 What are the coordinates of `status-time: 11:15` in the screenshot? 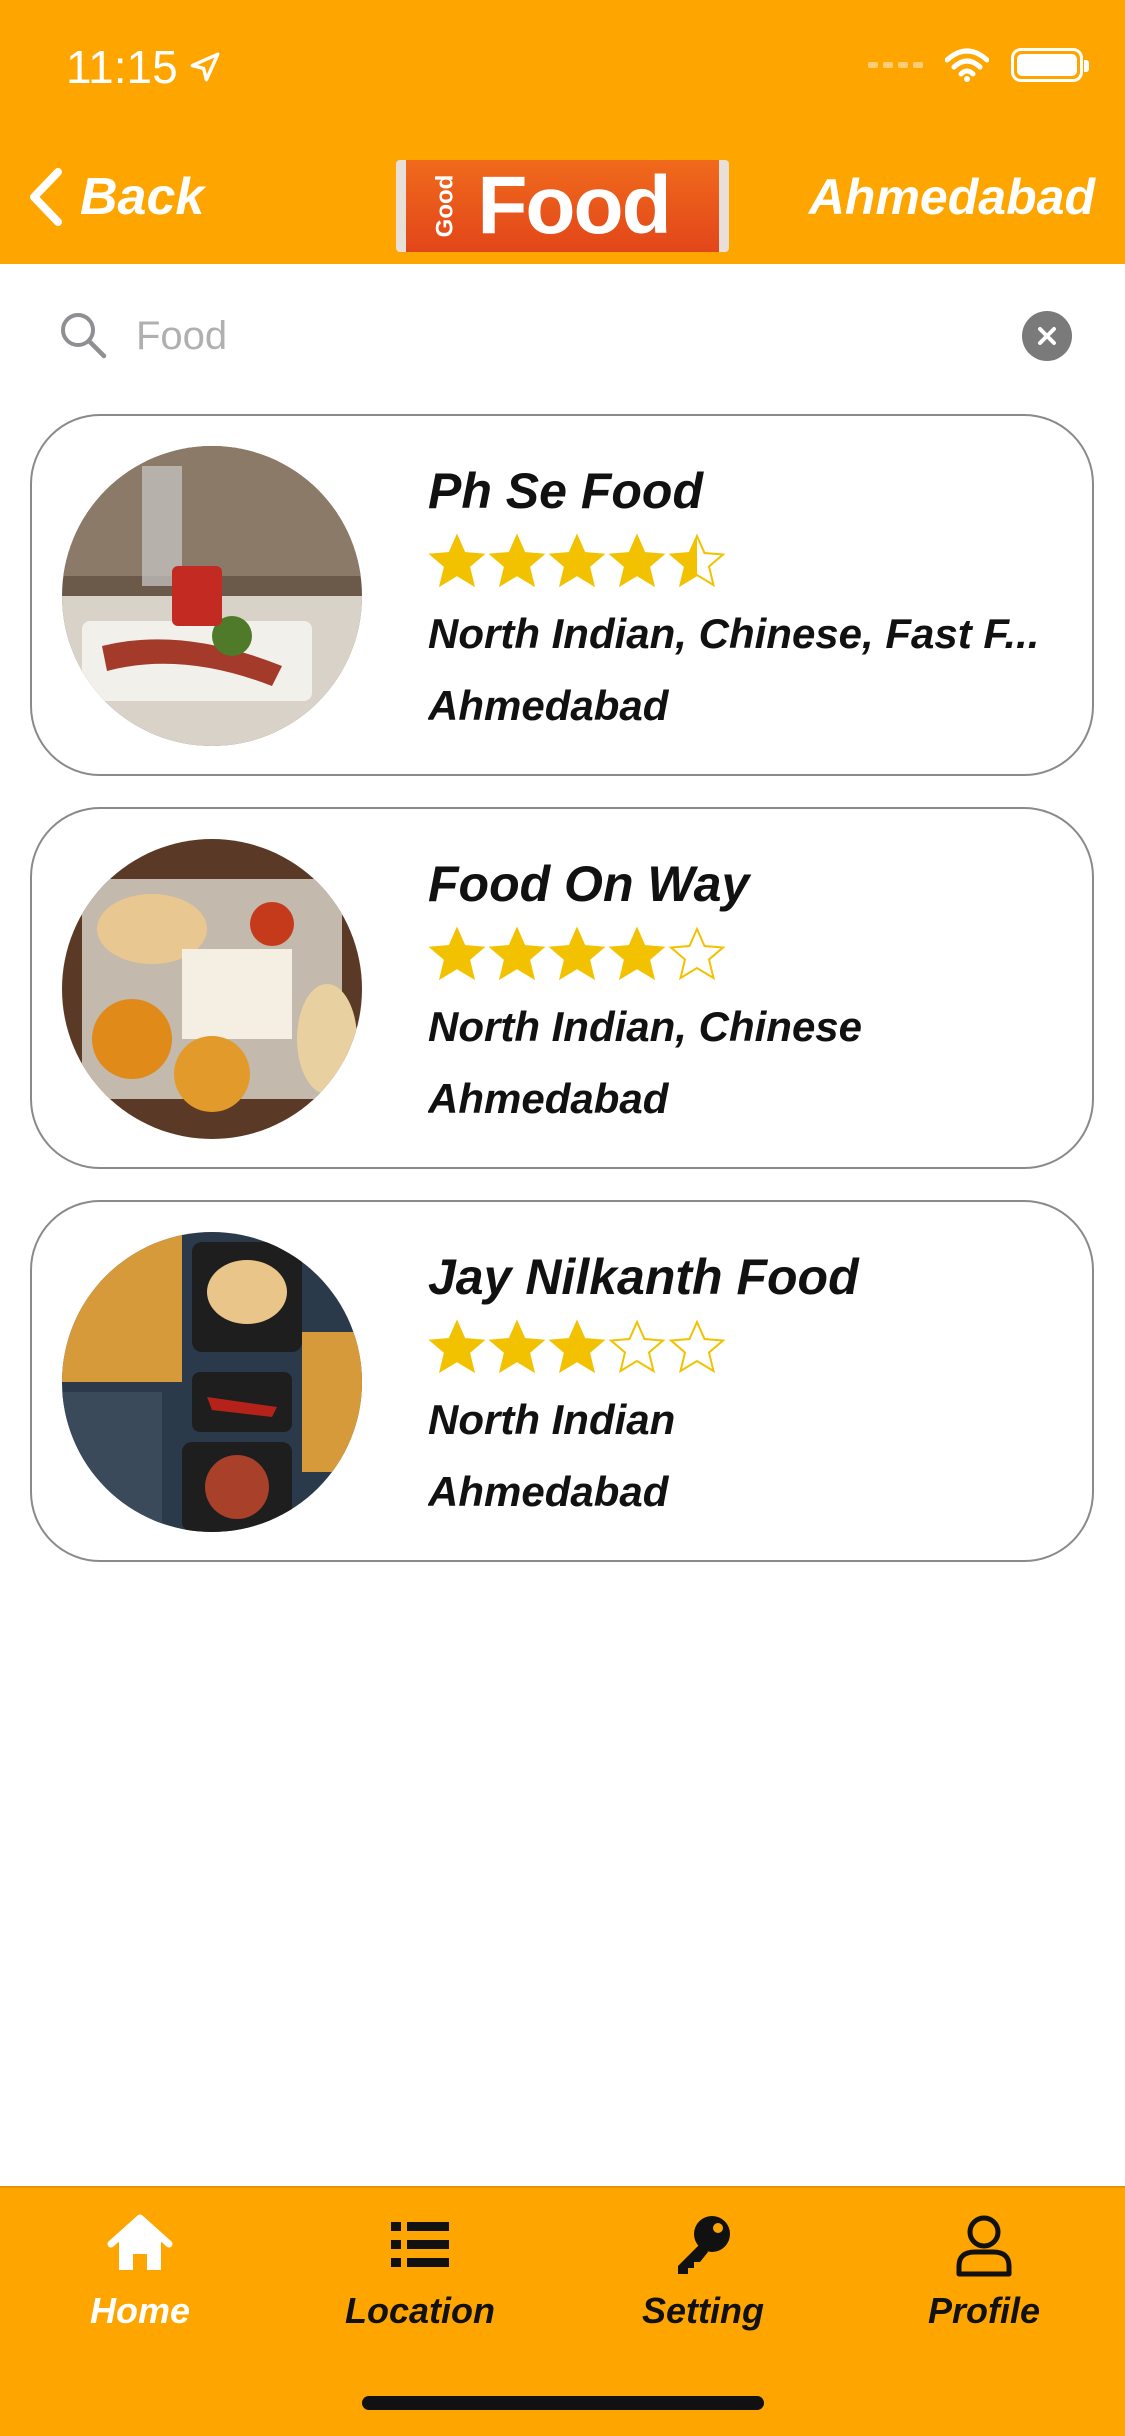 It's located at (144, 67).